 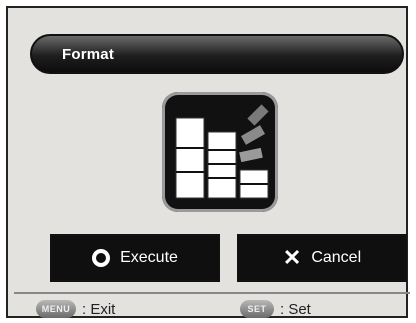 What do you see at coordinates (295, 309) in the screenshot?
I see `set-text: : Set` at bounding box center [295, 309].